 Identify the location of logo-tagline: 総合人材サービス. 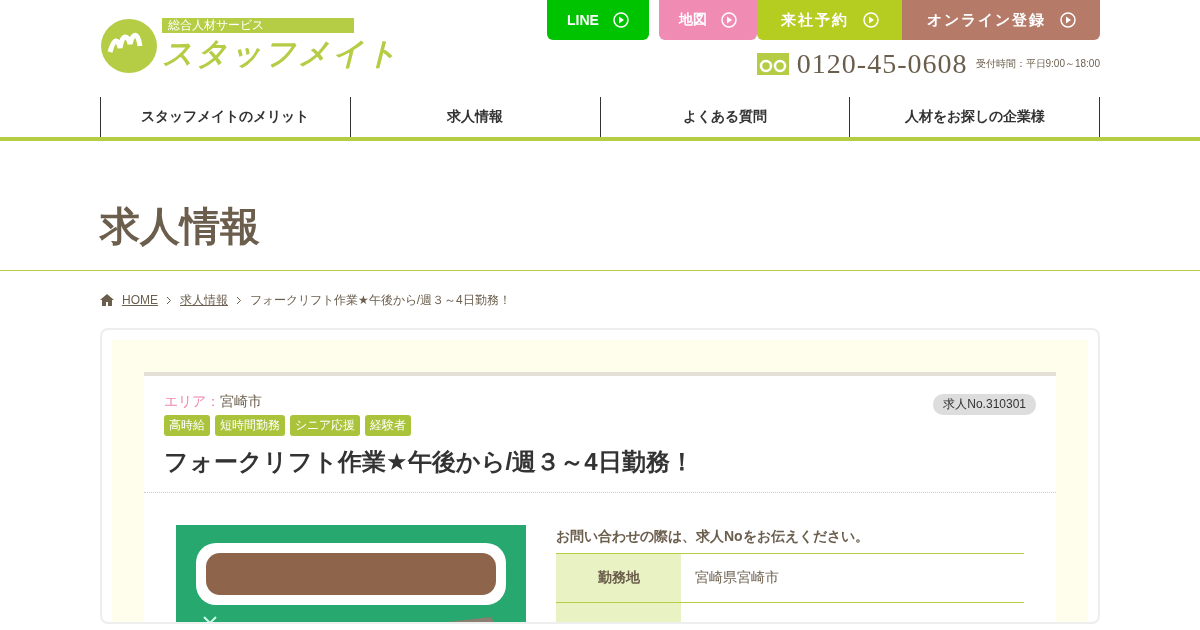
(258, 25).